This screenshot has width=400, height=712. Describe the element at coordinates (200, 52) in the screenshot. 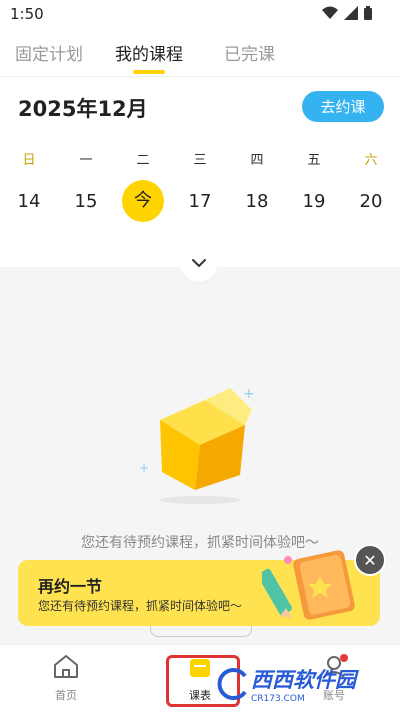

I see `tab-bar: 固定计划 我的课程 已完课` at that location.